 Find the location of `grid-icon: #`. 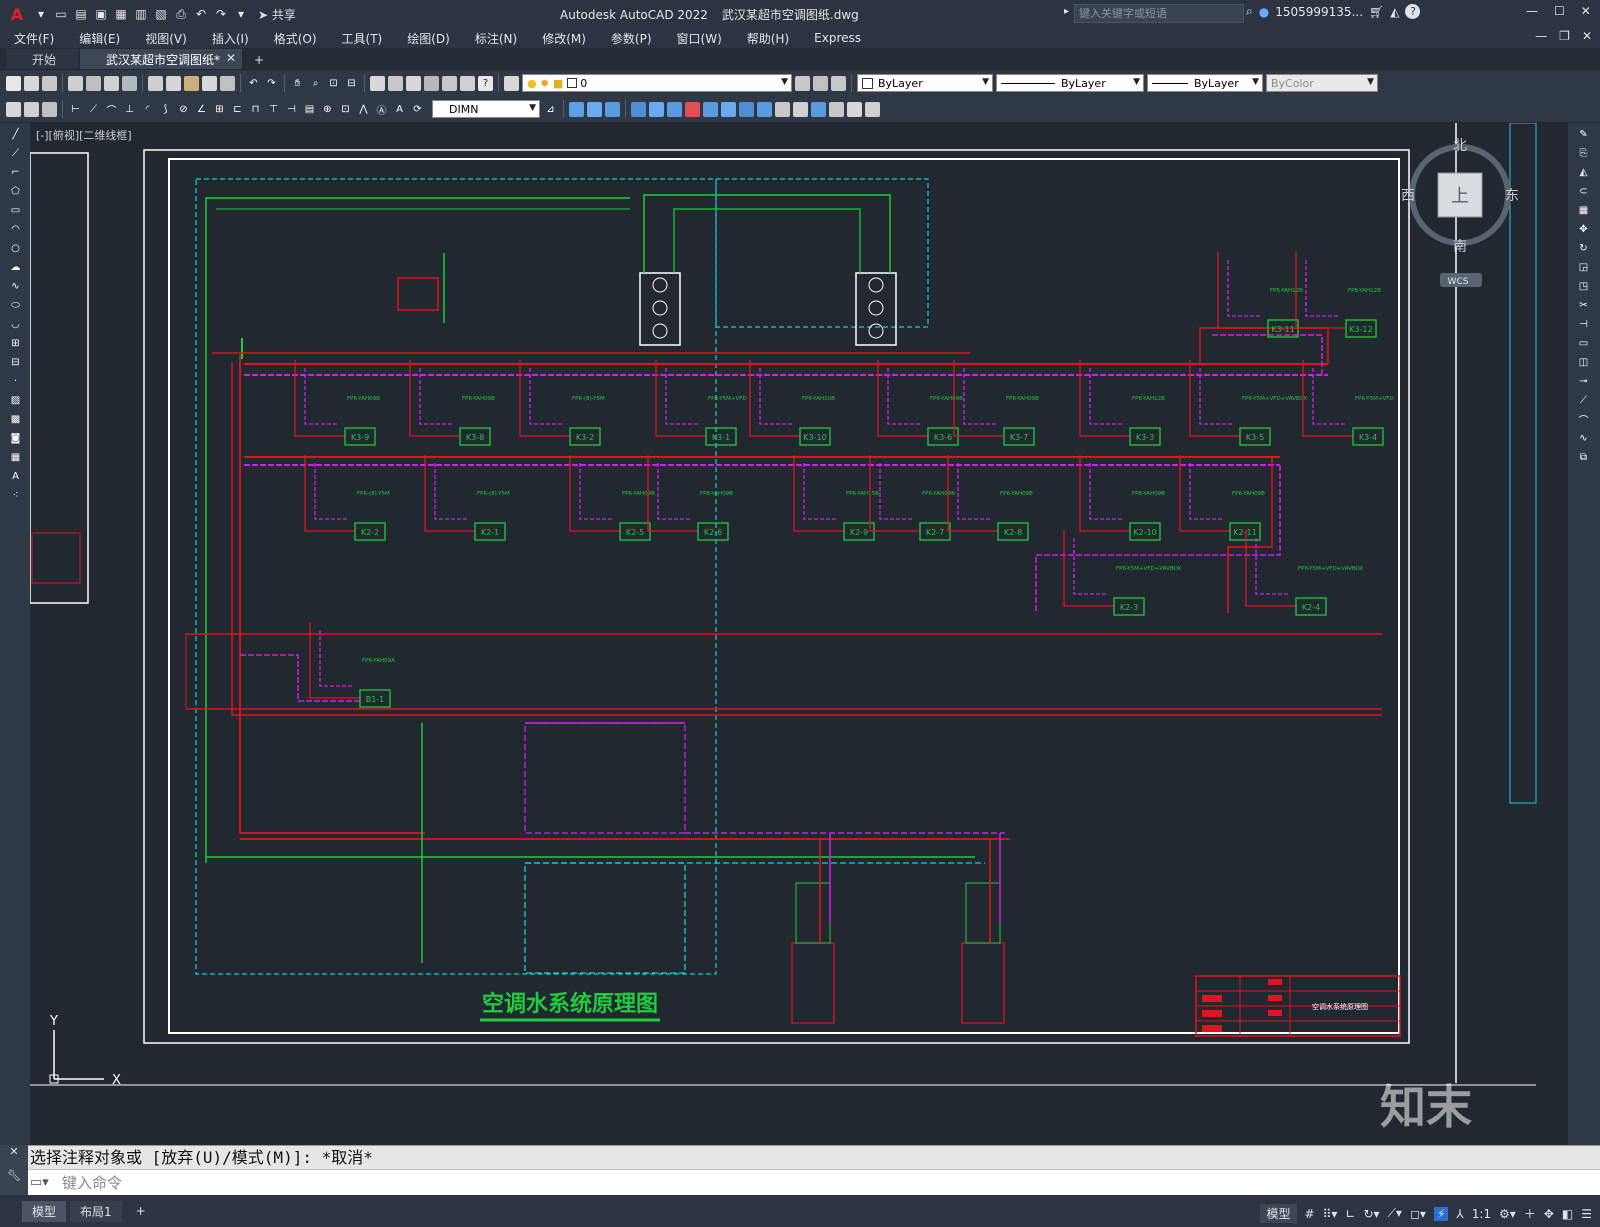

grid-icon: # is located at coordinates (1310, 1214).